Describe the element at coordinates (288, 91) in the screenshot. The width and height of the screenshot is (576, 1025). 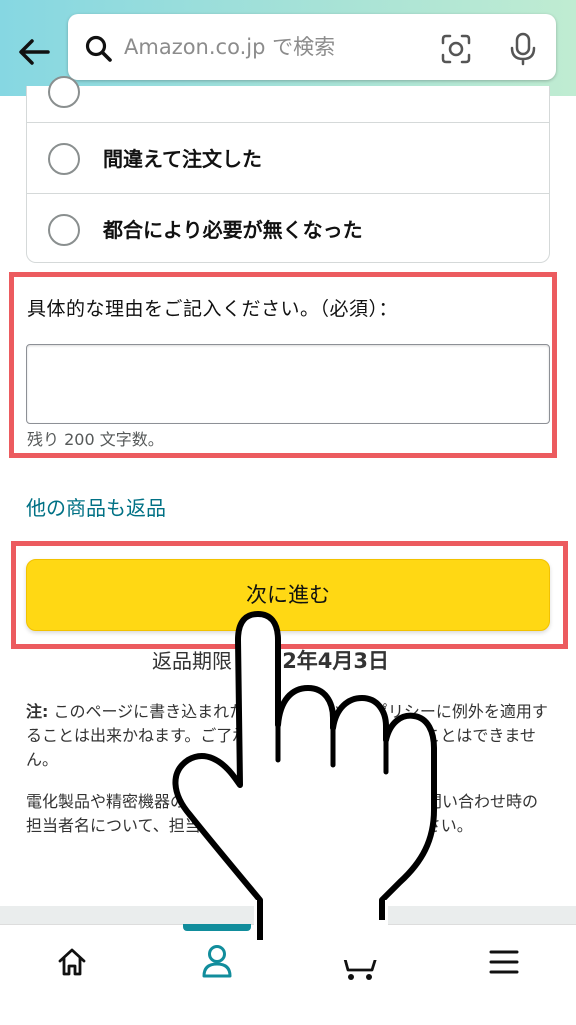
I see `list-top-edge` at that location.